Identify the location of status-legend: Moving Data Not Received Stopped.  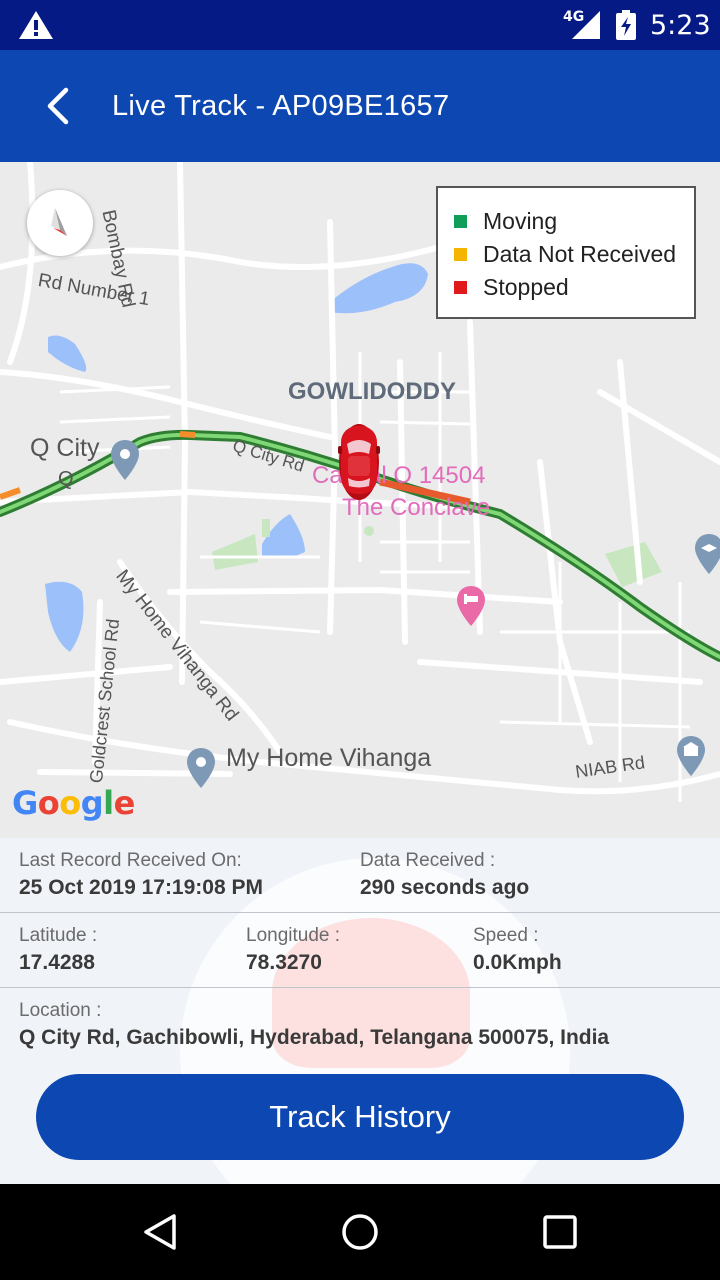
(566, 252).